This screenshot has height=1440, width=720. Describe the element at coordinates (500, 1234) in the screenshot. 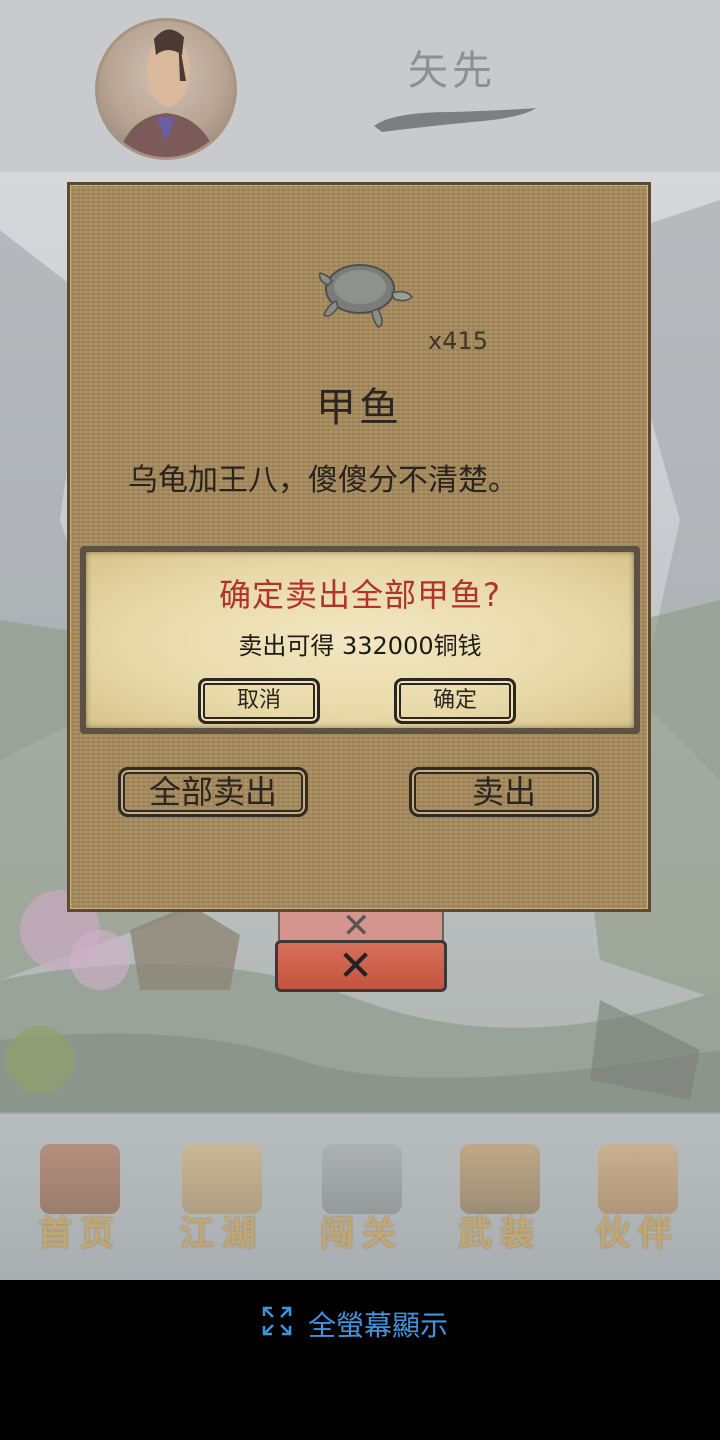

I see `nav-label: 武装` at that location.